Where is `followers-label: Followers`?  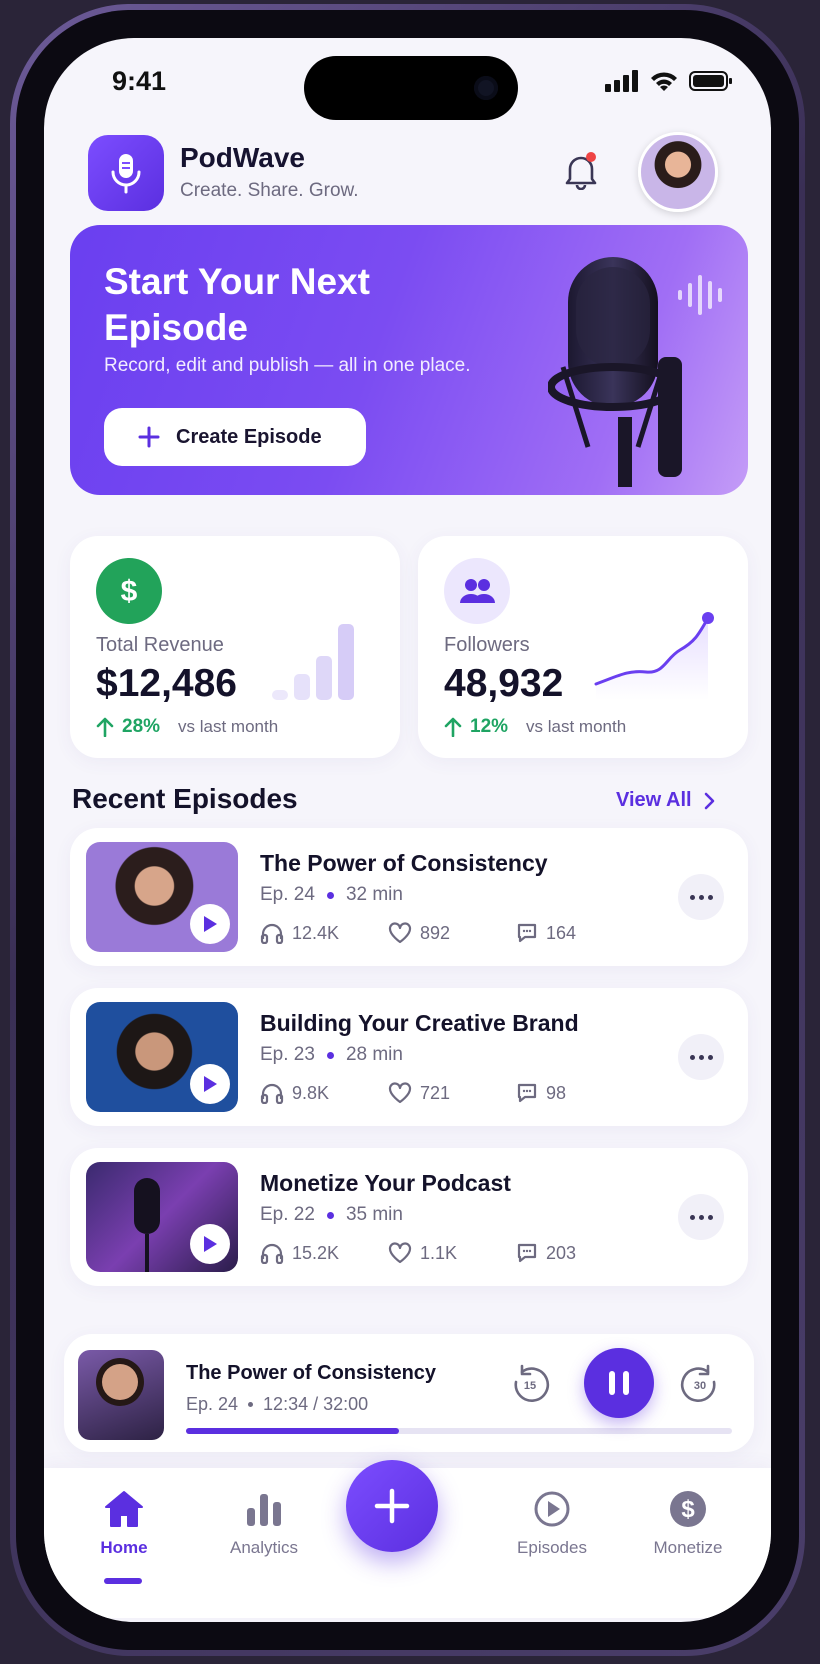
followers-label: Followers is located at coordinates (487, 645).